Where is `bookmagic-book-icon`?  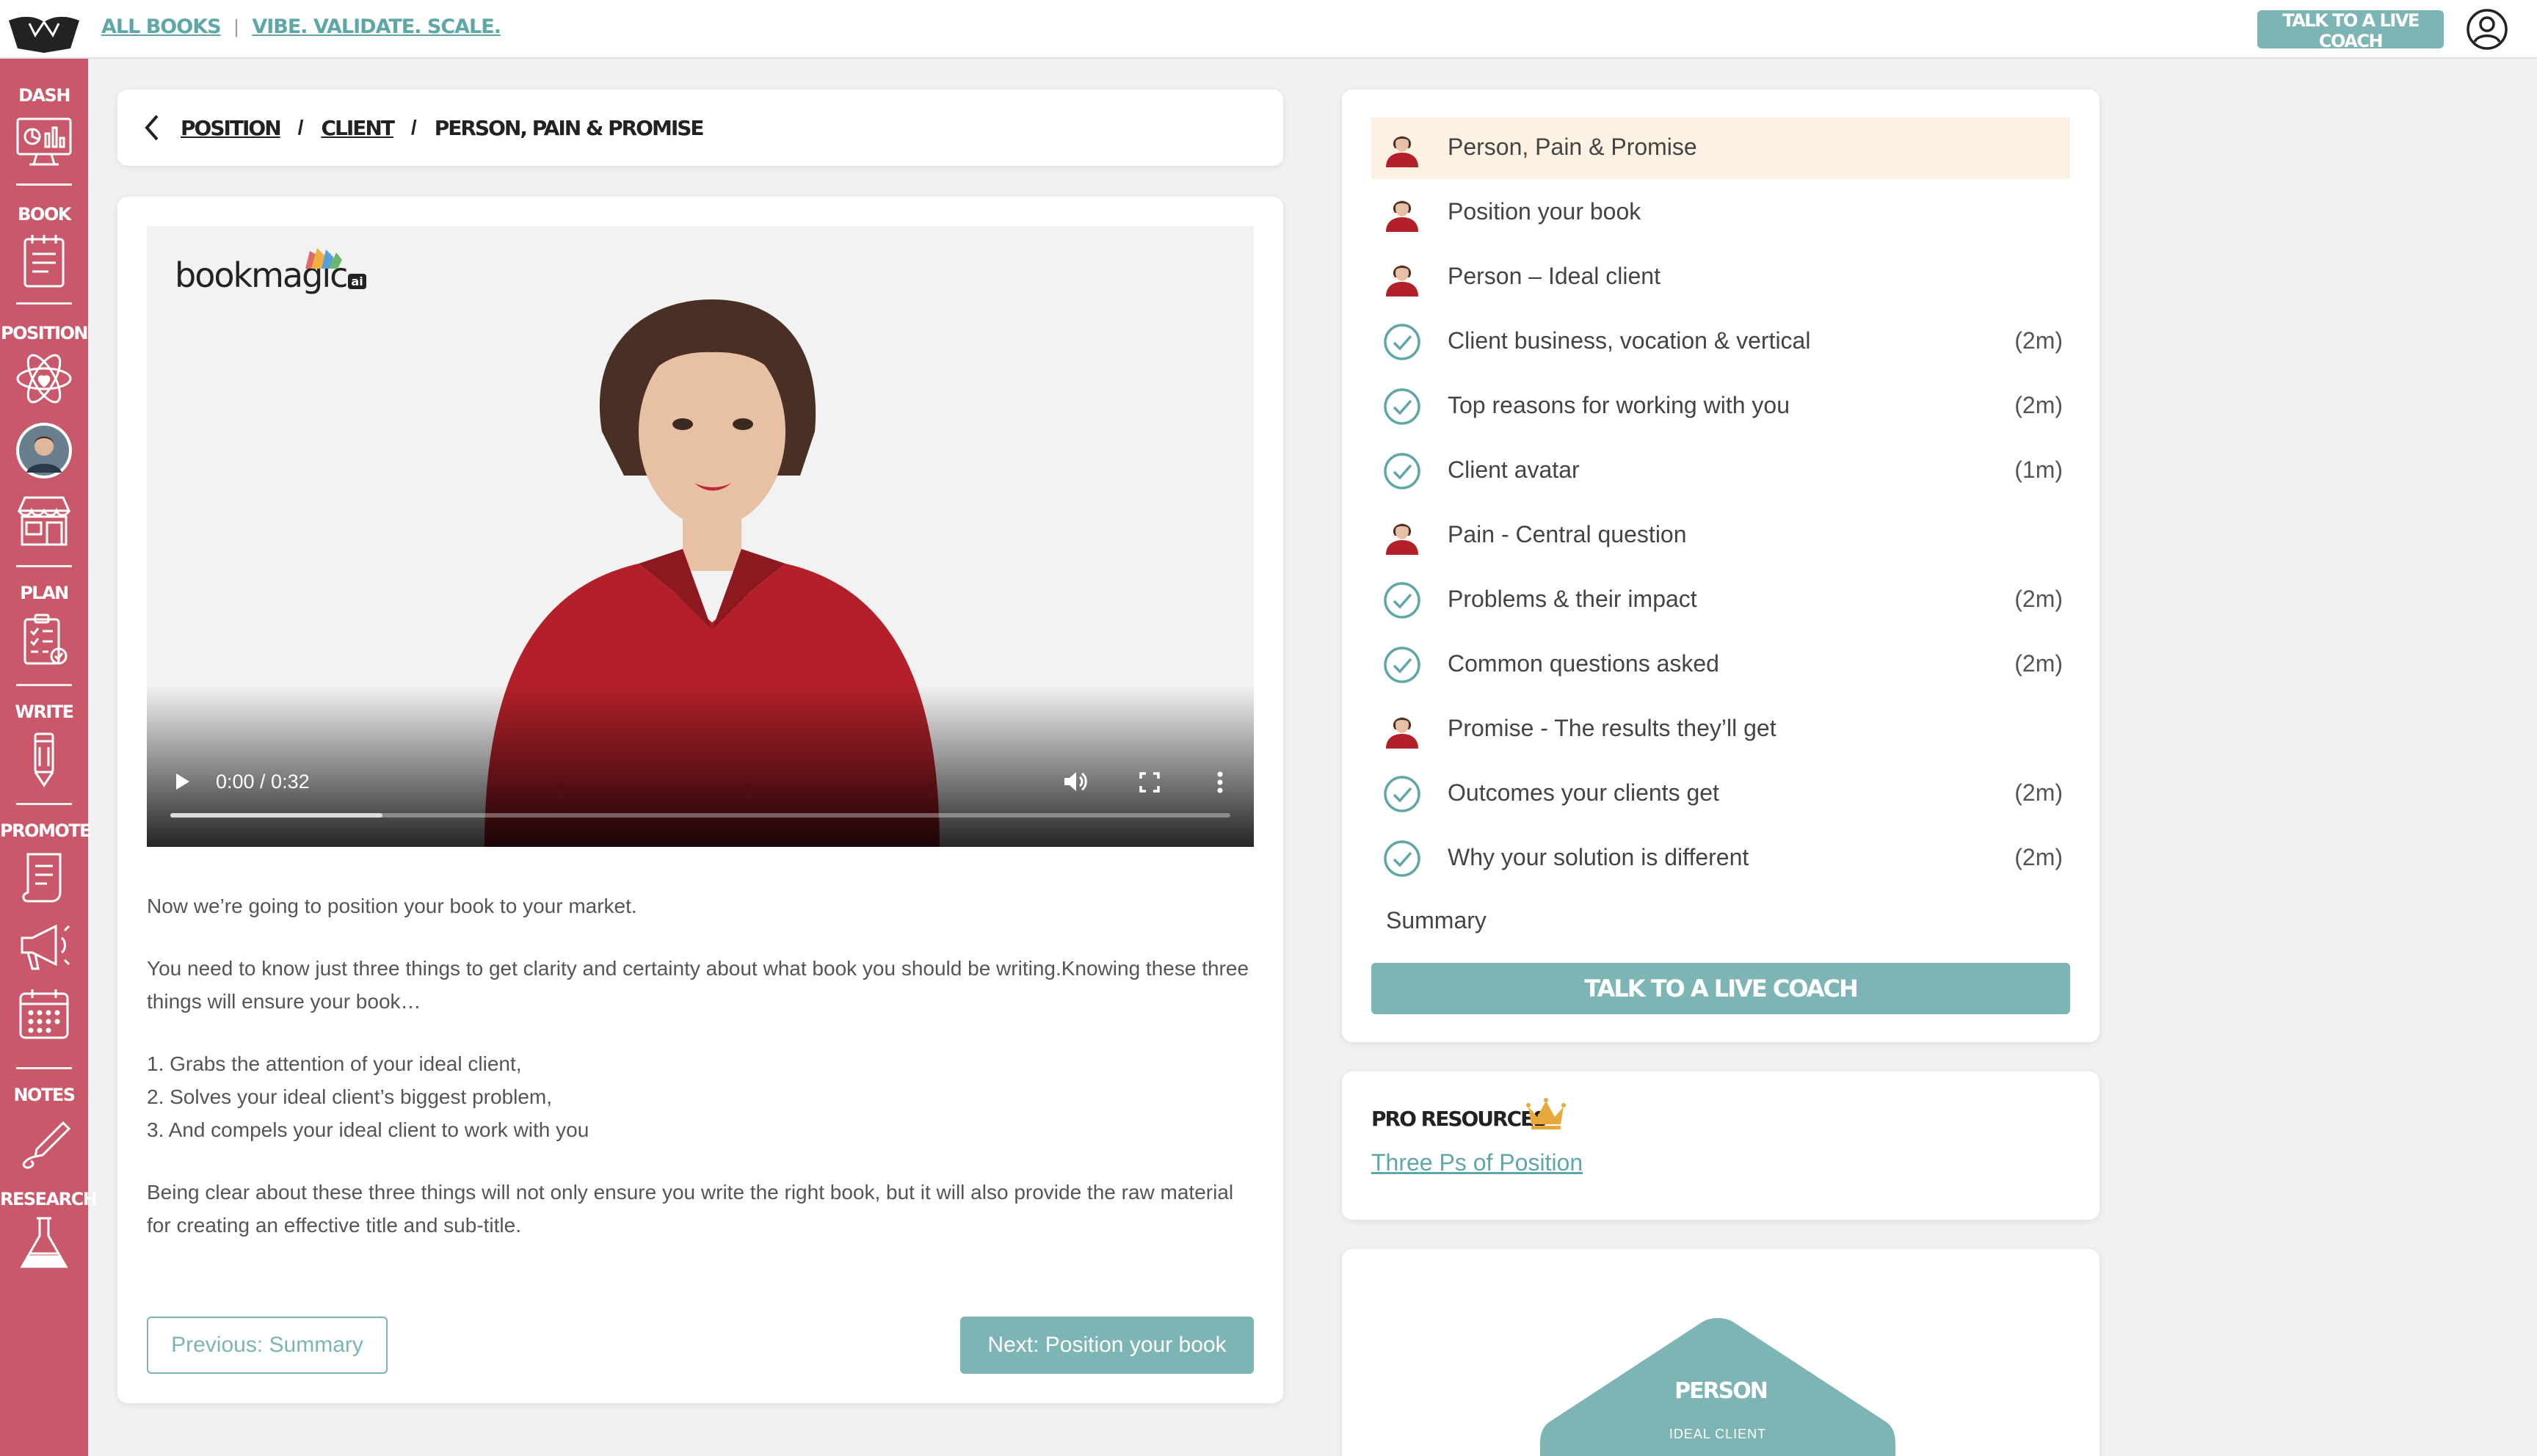
bookmagic-book-icon is located at coordinates (323, 258).